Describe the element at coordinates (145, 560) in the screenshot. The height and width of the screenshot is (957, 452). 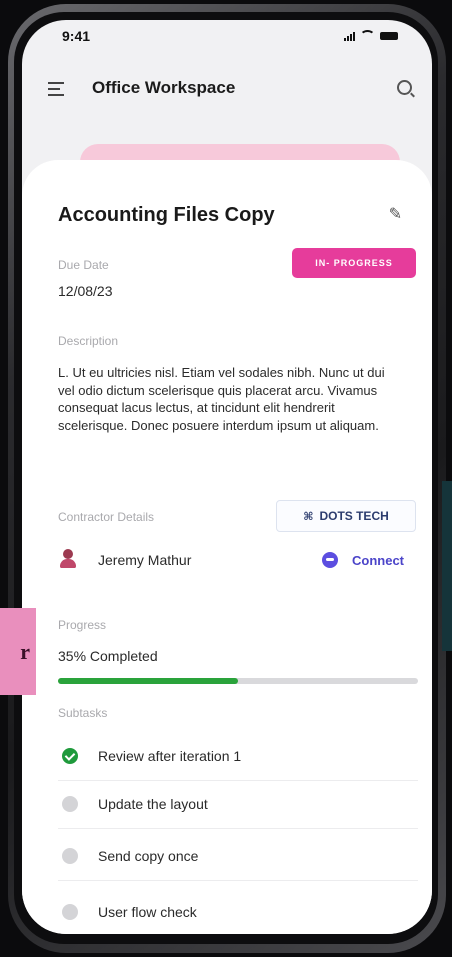
I see `contractor-name: Jeremy Mathur` at that location.